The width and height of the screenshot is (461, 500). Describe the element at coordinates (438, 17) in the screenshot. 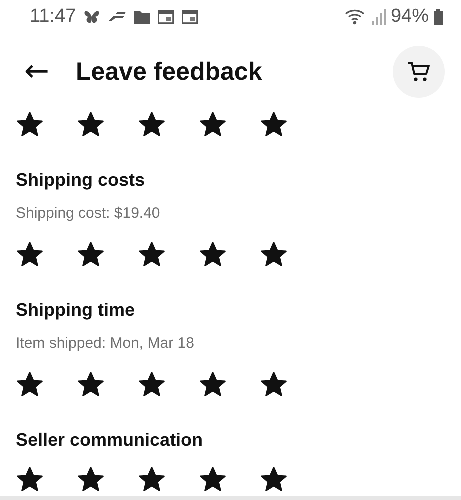

I see `battery-icon` at that location.